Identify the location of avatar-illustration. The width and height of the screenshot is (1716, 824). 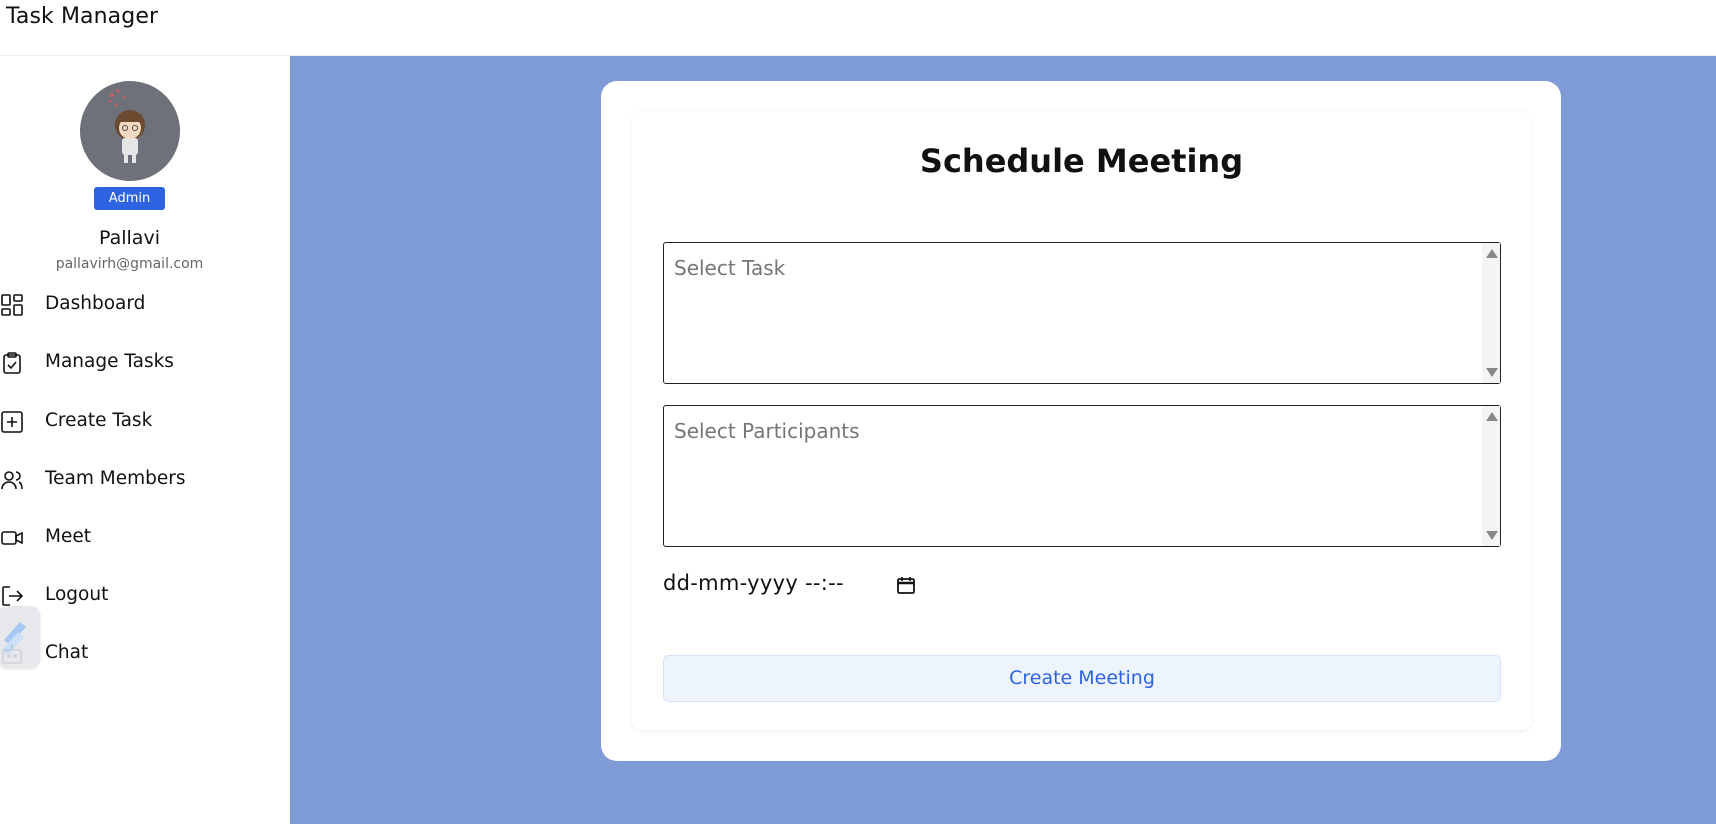
(126, 126).